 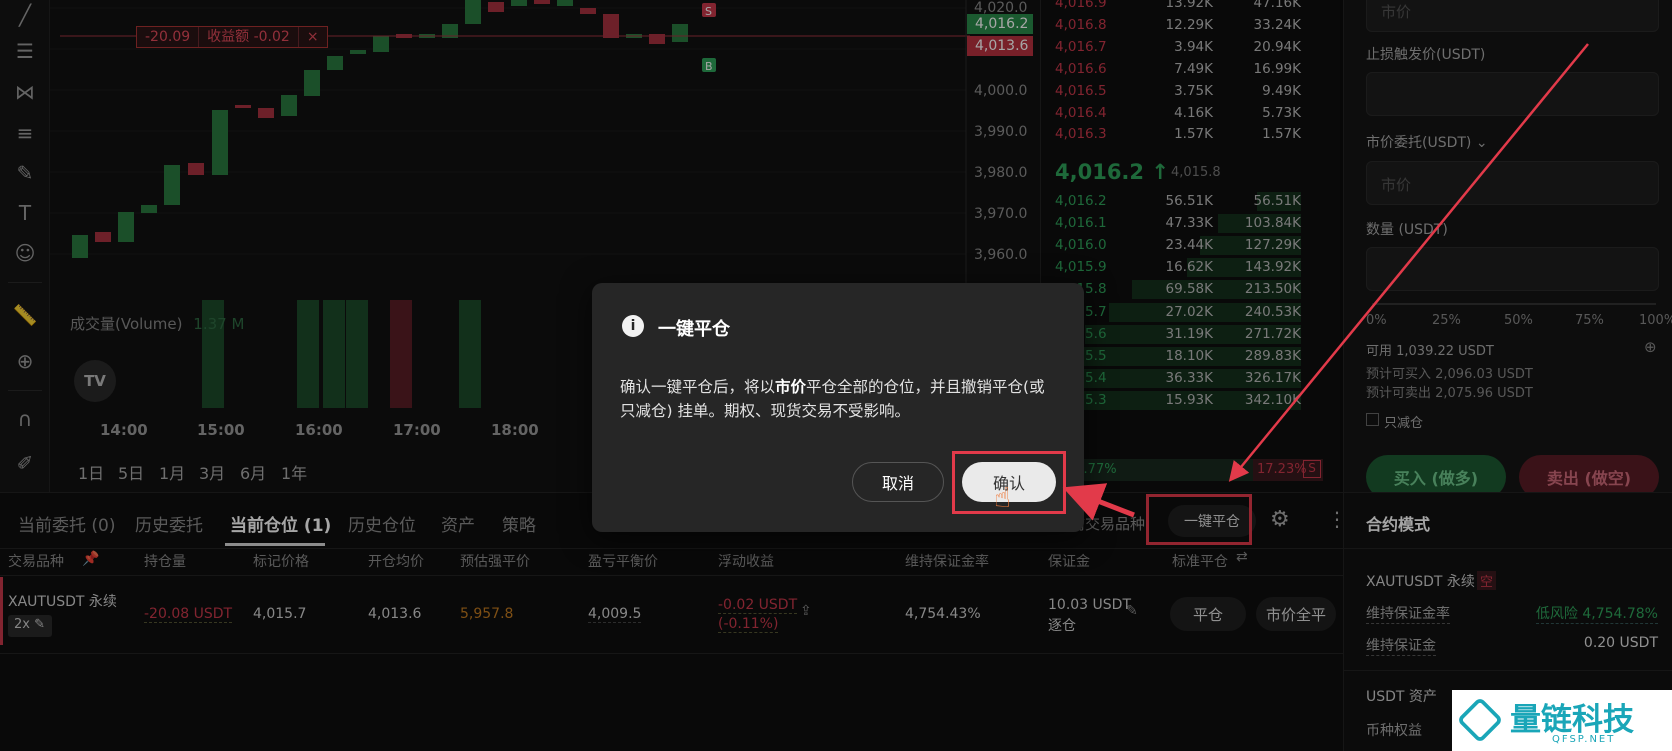 What do you see at coordinates (1480, 720) in the screenshot?
I see `watermark-logo-mark` at bounding box center [1480, 720].